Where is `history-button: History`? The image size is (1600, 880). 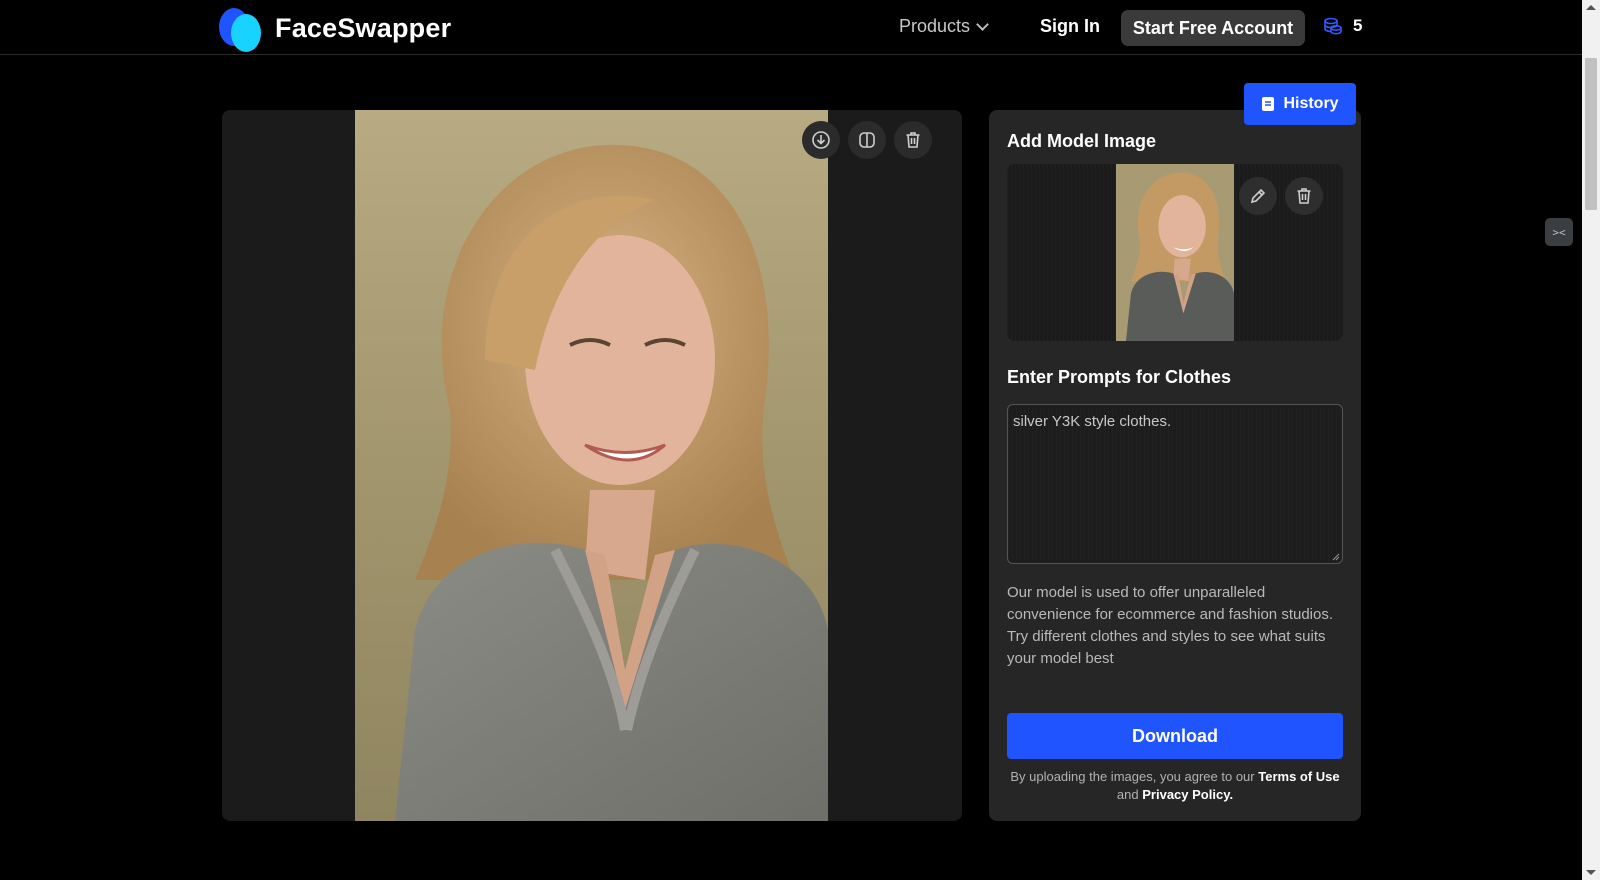 history-button: History is located at coordinates (1300, 104).